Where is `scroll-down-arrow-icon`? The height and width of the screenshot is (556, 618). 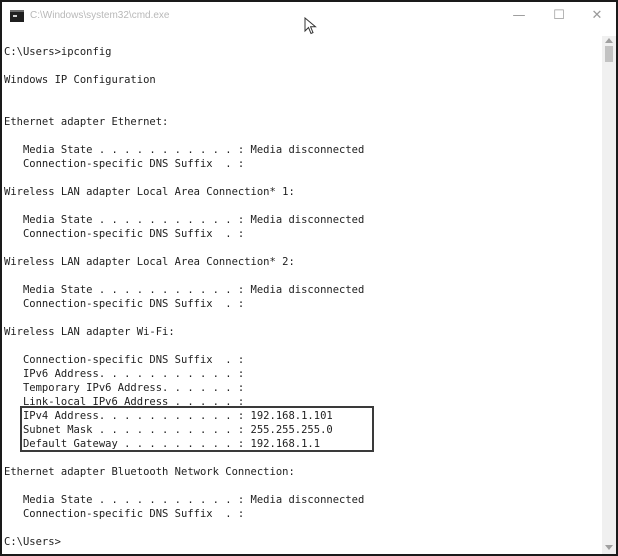
scroll-down-arrow-icon is located at coordinates (609, 547).